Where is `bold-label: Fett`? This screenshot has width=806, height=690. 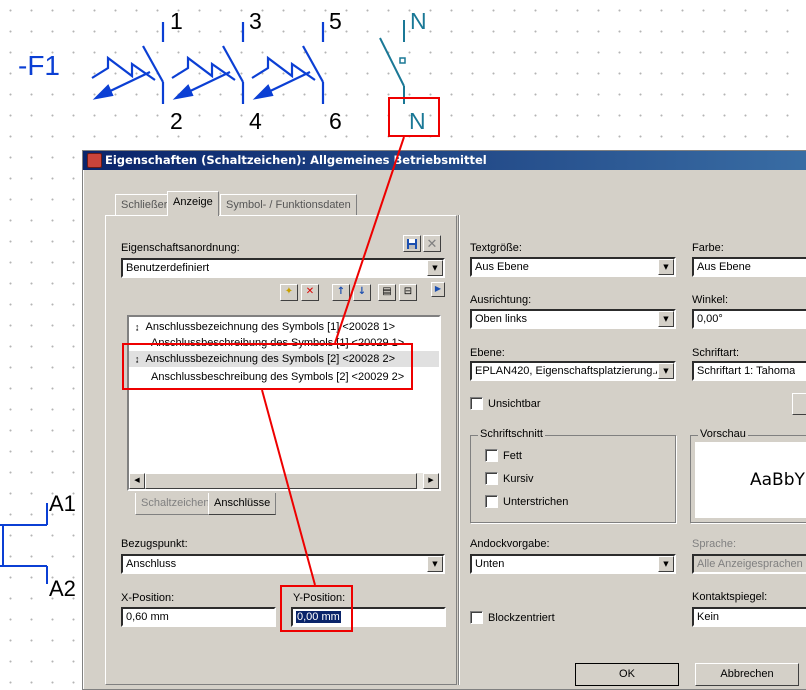
bold-label: Fett is located at coordinates (512, 456).